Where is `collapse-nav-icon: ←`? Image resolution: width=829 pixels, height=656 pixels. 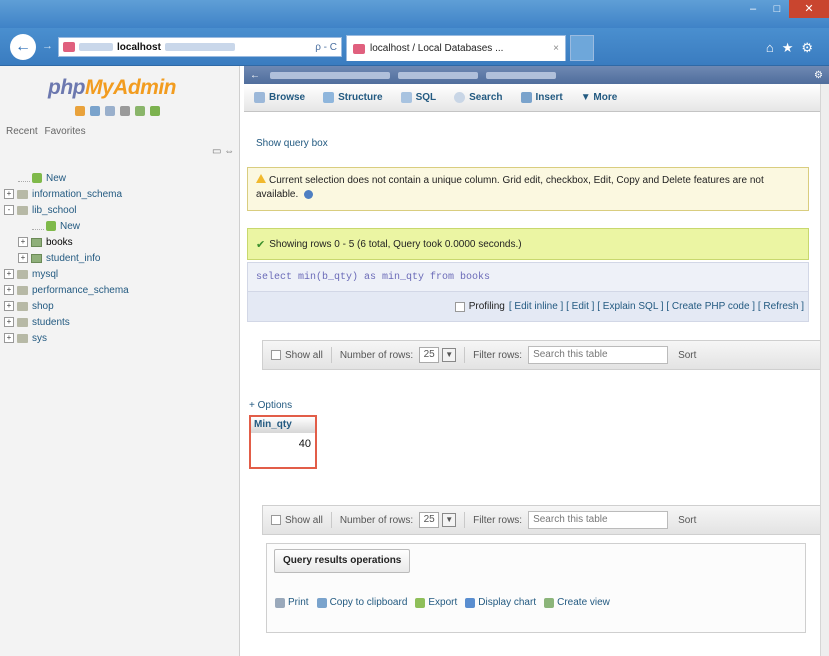 collapse-nav-icon: ← is located at coordinates (255, 75).